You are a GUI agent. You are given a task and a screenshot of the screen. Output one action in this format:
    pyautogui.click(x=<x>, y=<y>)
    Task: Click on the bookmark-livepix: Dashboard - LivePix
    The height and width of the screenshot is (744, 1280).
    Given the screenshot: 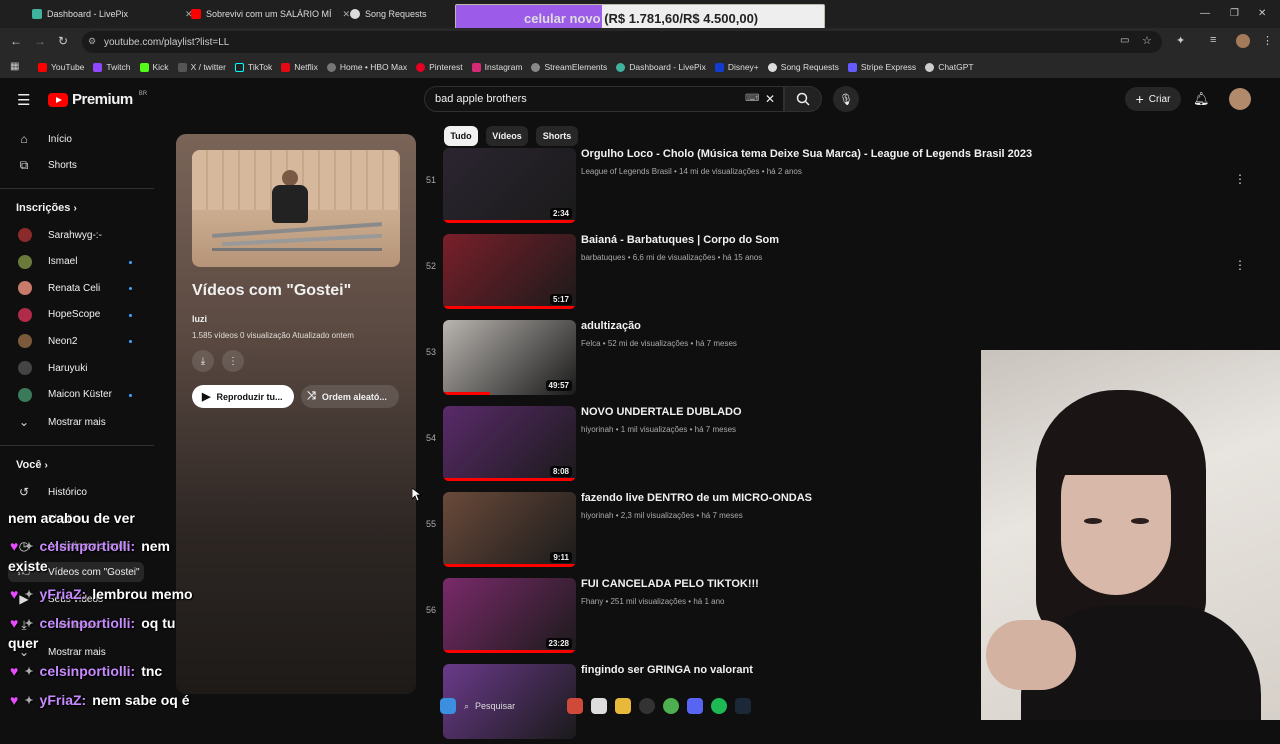 What is the action you would take?
    pyautogui.click(x=661, y=67)
    